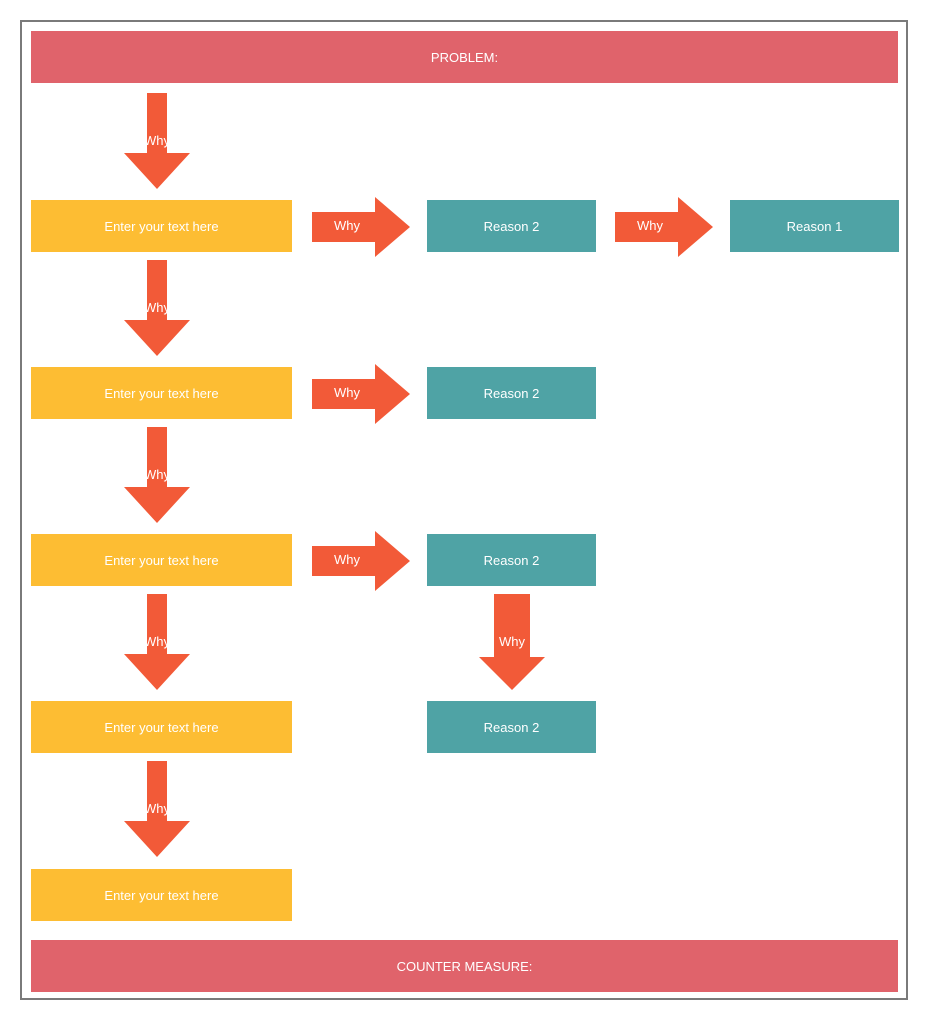 The image size is (930, 1024). I want to click on problem-label: PROBLEM:, so click(464, 57).